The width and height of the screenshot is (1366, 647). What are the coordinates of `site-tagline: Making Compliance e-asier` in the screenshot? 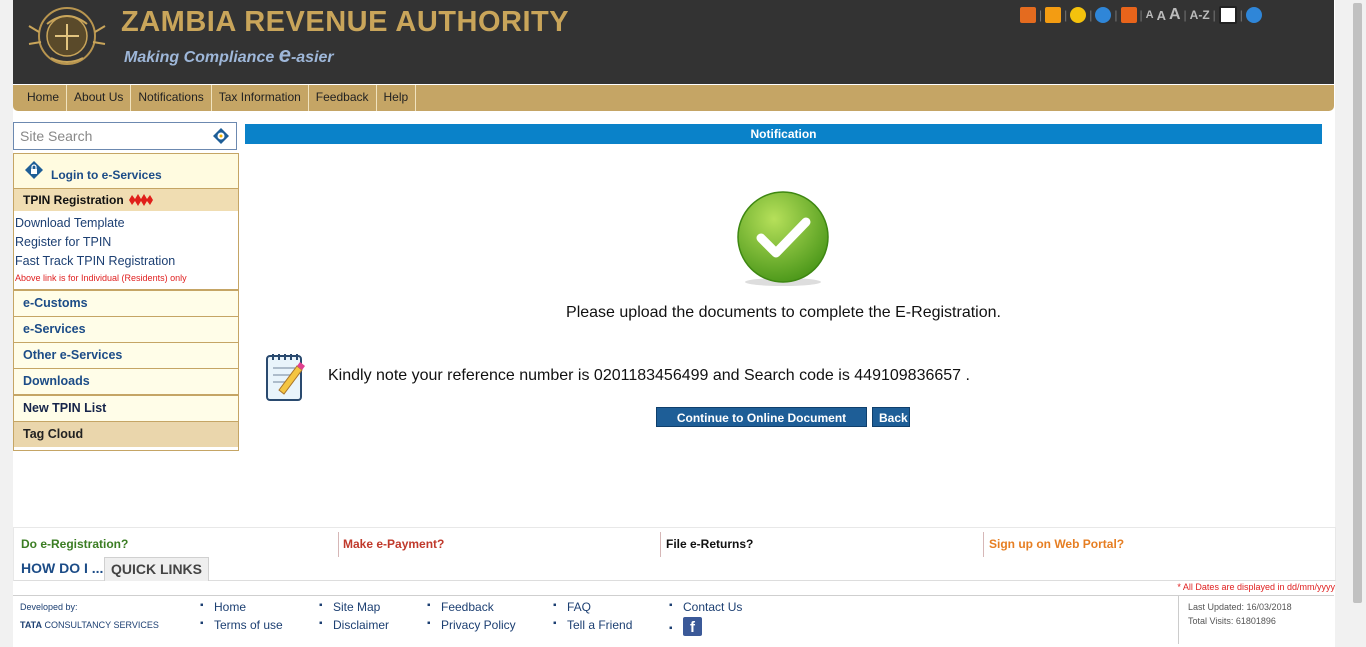 It's located at (229, 55).